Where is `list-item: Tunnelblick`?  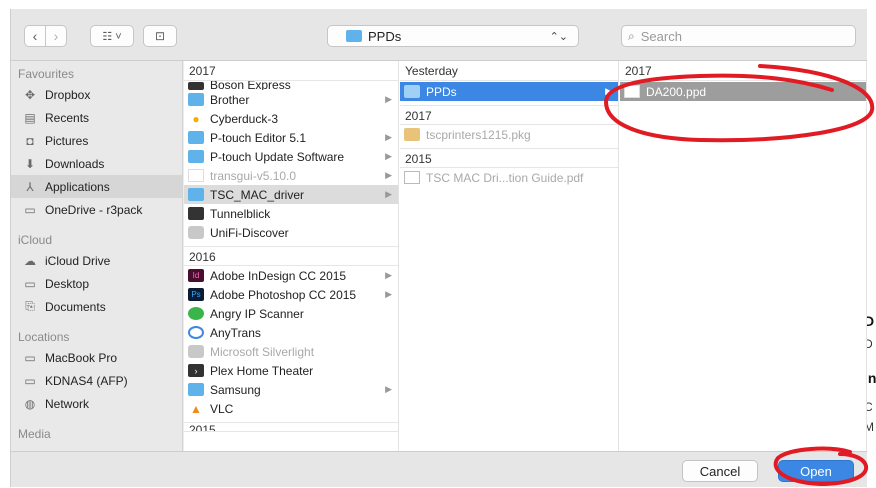 list-item: Tunnelblick is located at coordinates (291, 213).